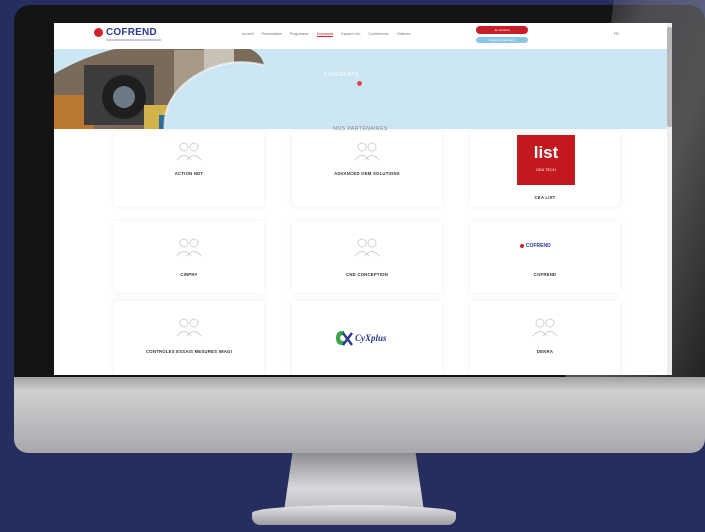 Image resolution: width=705 pixels, height=532 pixels. I want to click on nav-item-conferences: Conférences, so click(378, 34).